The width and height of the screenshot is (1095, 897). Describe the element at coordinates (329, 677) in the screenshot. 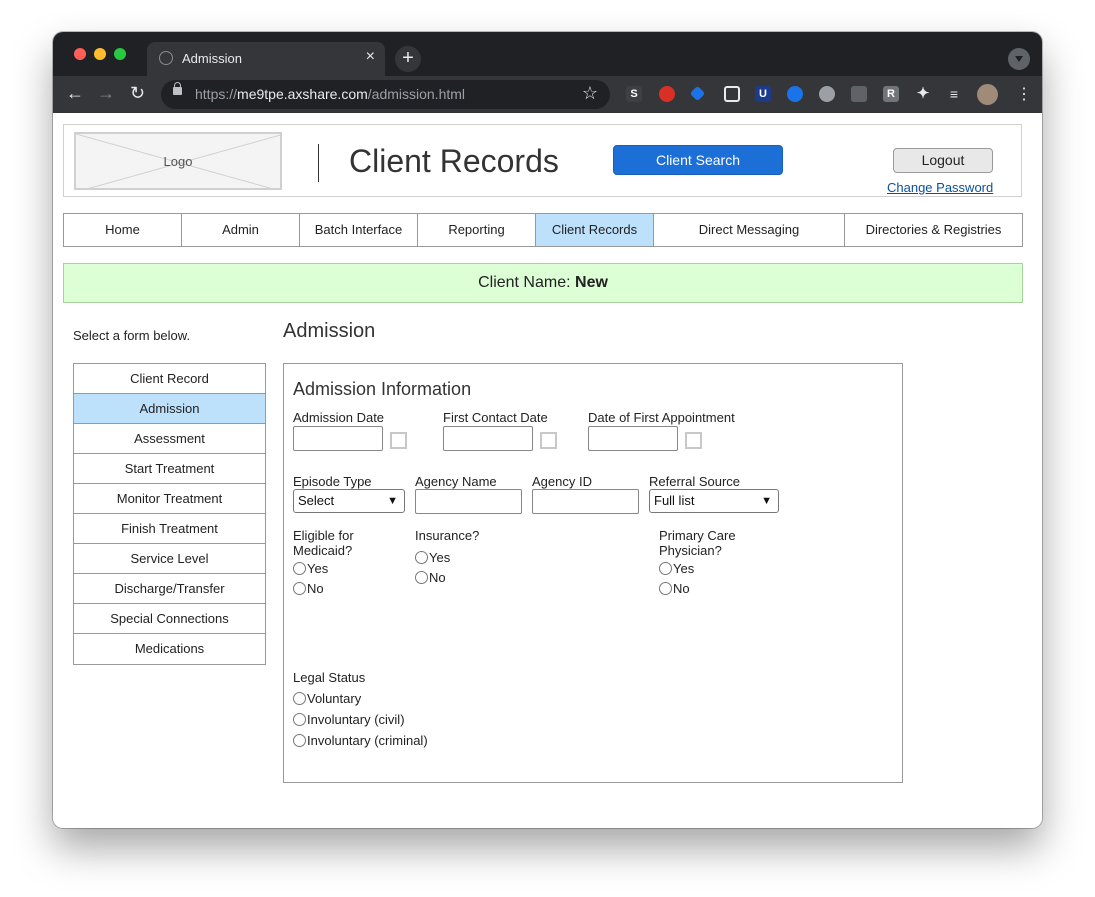

I see `legal-status-label: Legal Status` at that location.